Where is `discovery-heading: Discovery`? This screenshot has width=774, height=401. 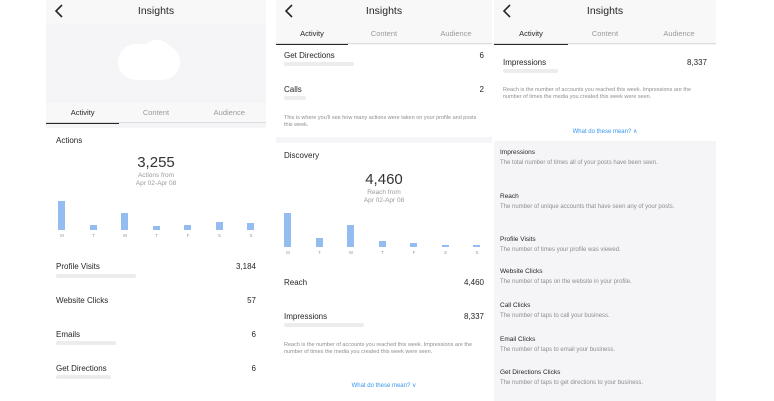 discovery-heading: Discovery is located at coordinates (302, 155).